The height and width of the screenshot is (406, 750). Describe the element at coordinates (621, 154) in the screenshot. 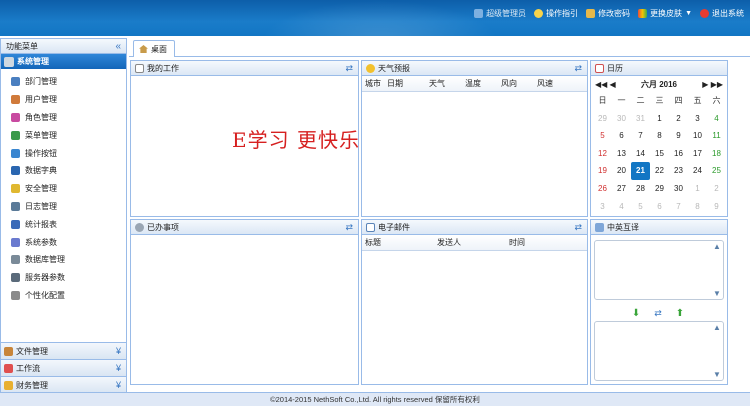

I see `calendar-day: 13` at that location.